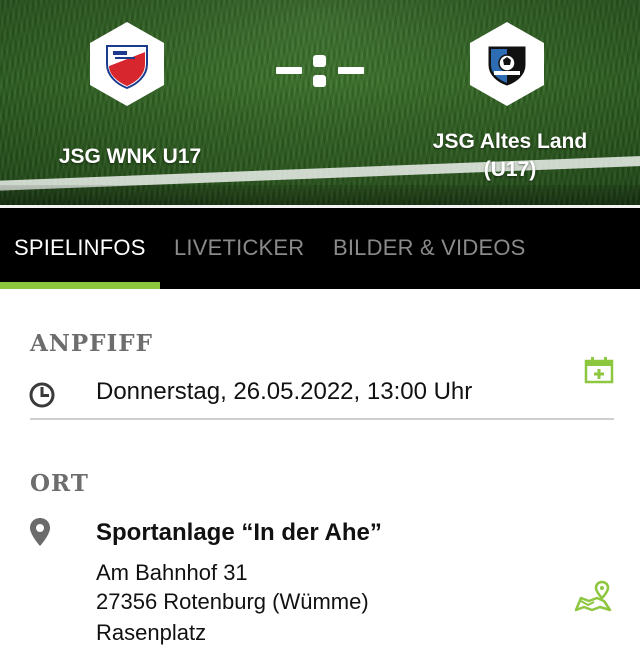  Describe the element at coordinates (322, 419) in the screenshot. I see `section-divider` at that location.